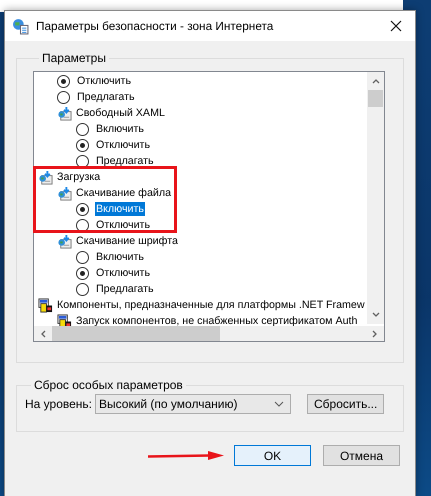 This screenshot has width=431, height=496. Describe the element at coordinates (211, 305) in the screenshot. I see `component-label: Компоненты, предназначенные для платформы .NET Framew` at that location.